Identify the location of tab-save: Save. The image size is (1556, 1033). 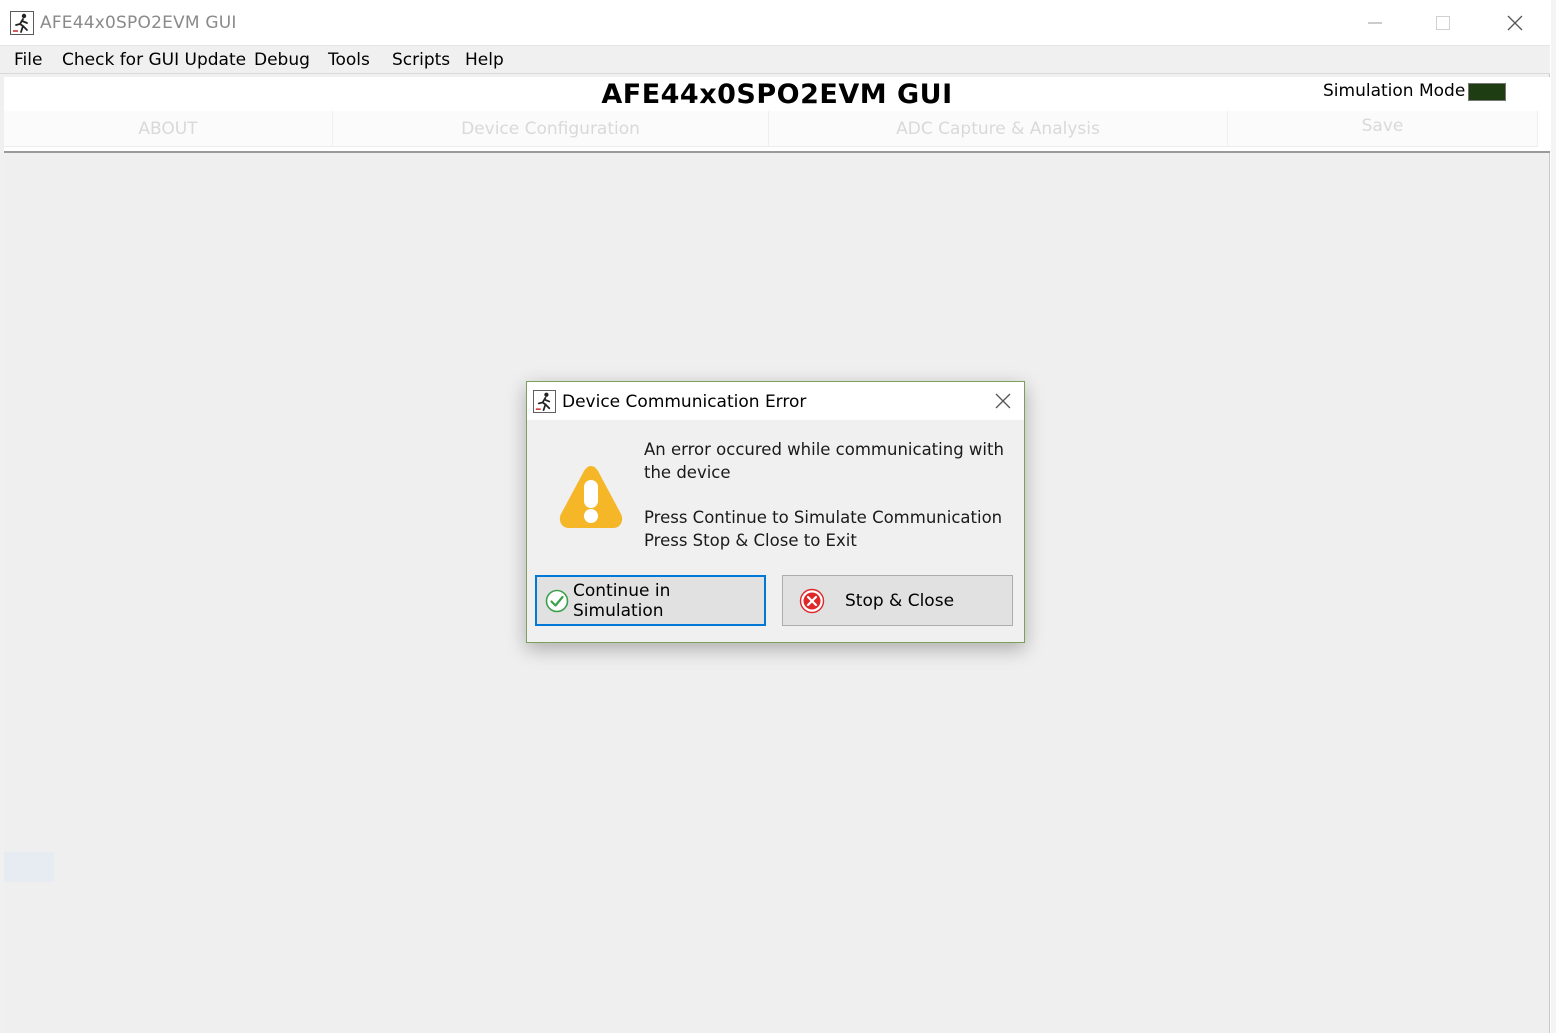
(1383, 129).